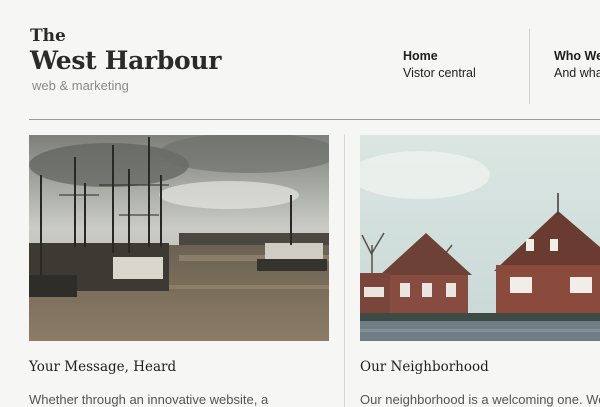  I want to click on logo-line-the: The, so click(48, 36).